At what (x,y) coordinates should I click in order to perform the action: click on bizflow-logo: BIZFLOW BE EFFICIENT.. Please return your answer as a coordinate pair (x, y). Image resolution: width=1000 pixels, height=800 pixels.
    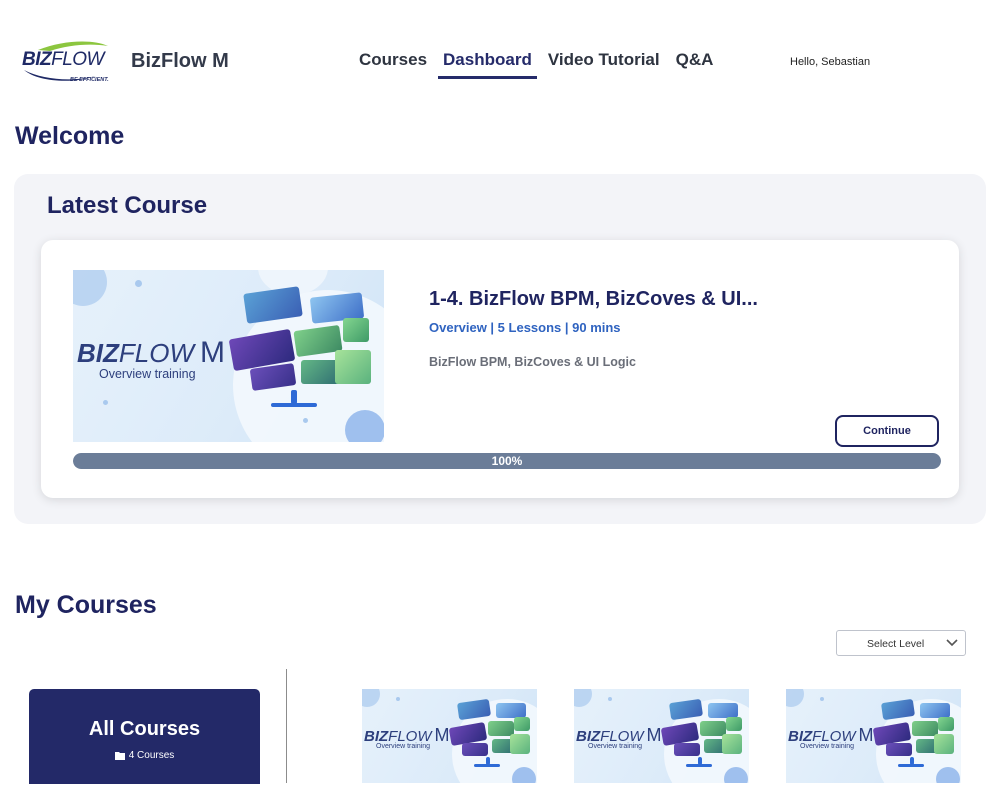
    Looking at the image, I should click on (64, 64).